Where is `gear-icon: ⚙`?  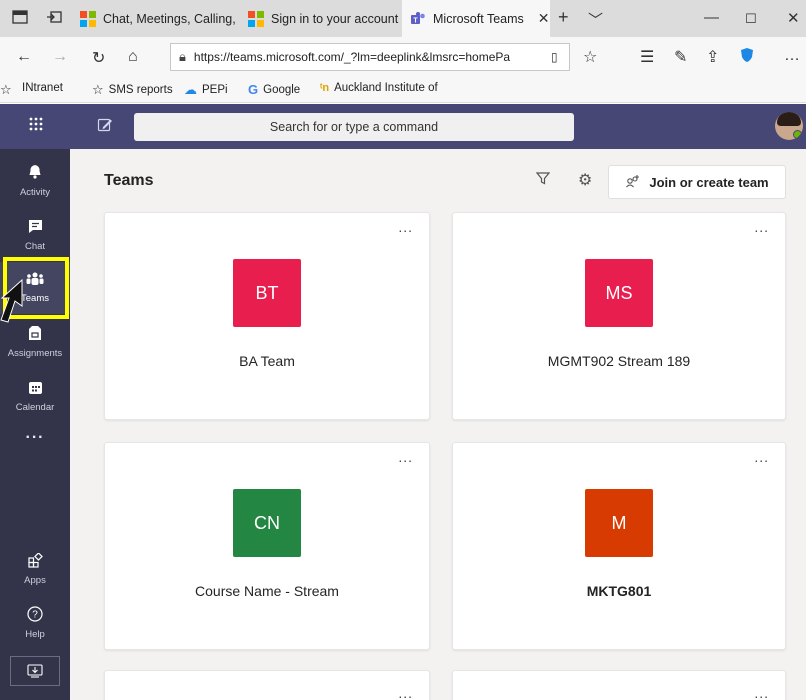
gear-icon: ⚙ is located at coordinates (585, 180).